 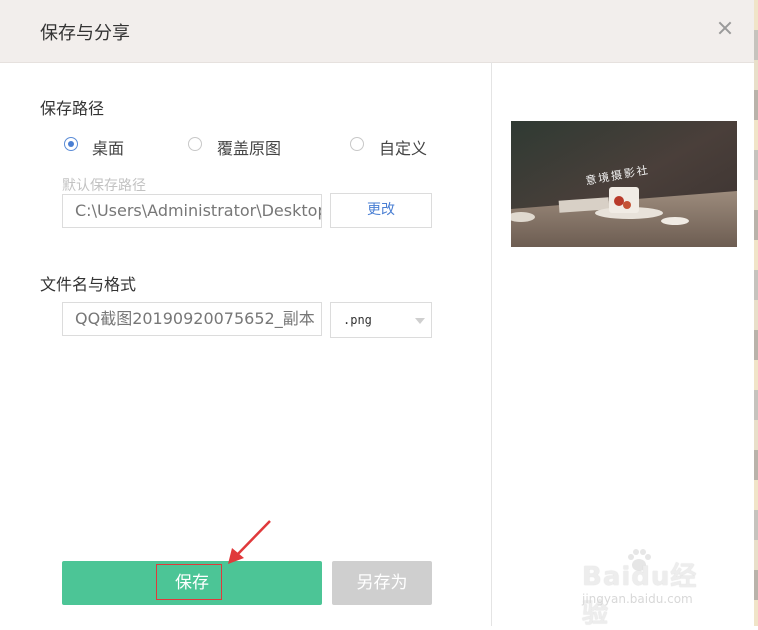 I want to click on close-icon, so click(x=725, y=29).